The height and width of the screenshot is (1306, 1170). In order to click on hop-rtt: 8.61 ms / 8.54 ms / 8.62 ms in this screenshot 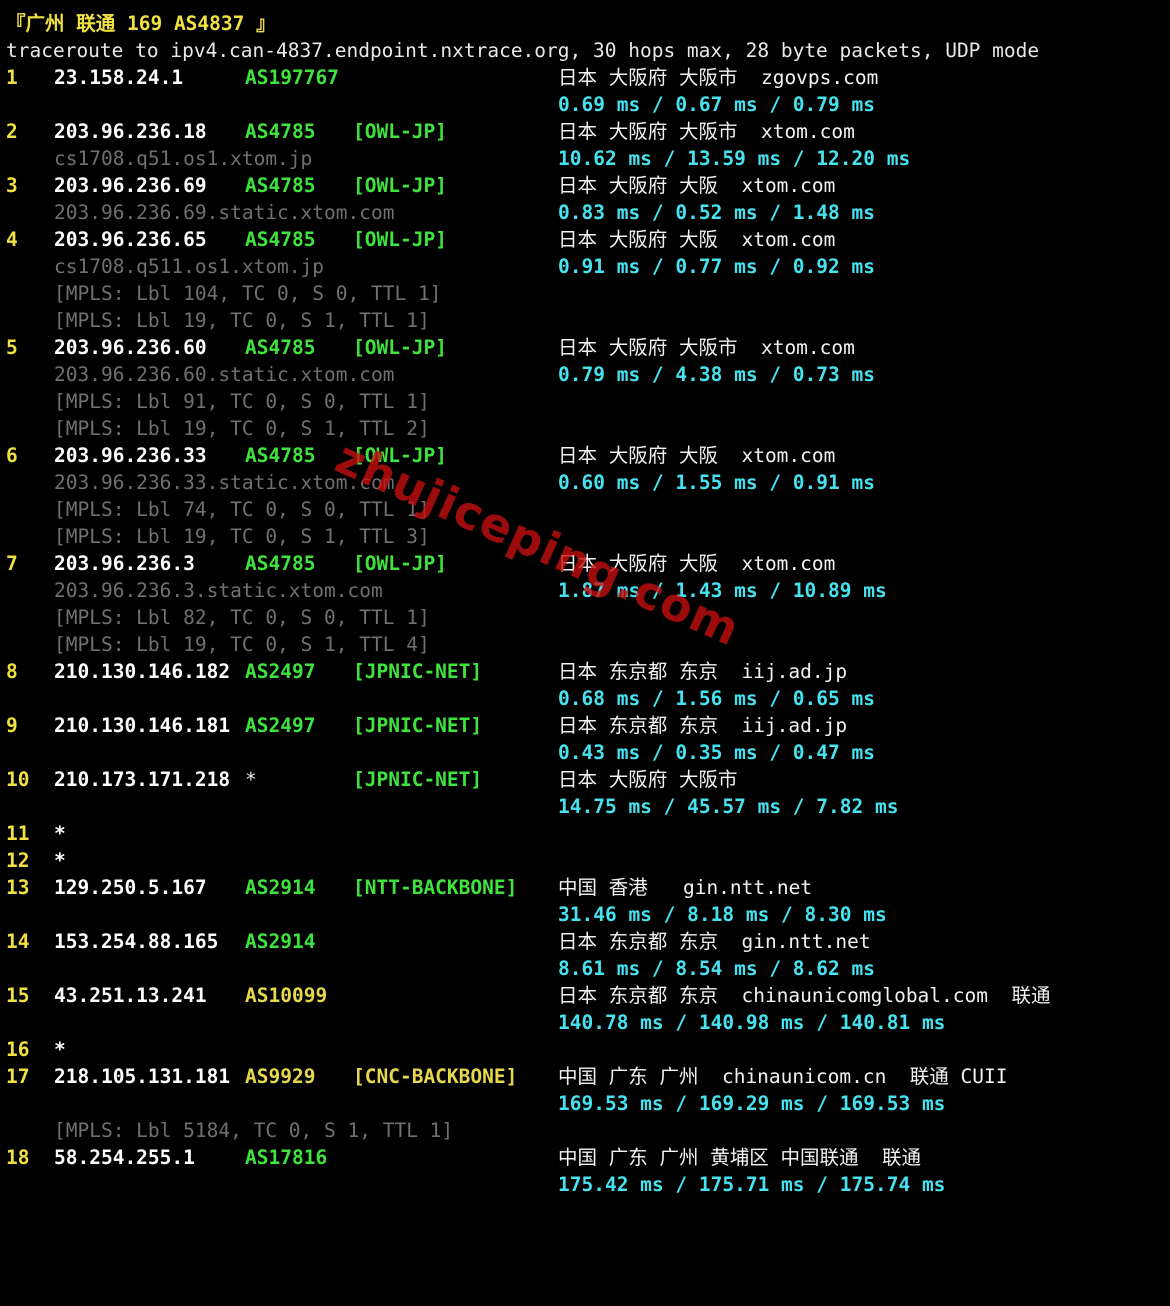, I will do `click(716, 968)`.